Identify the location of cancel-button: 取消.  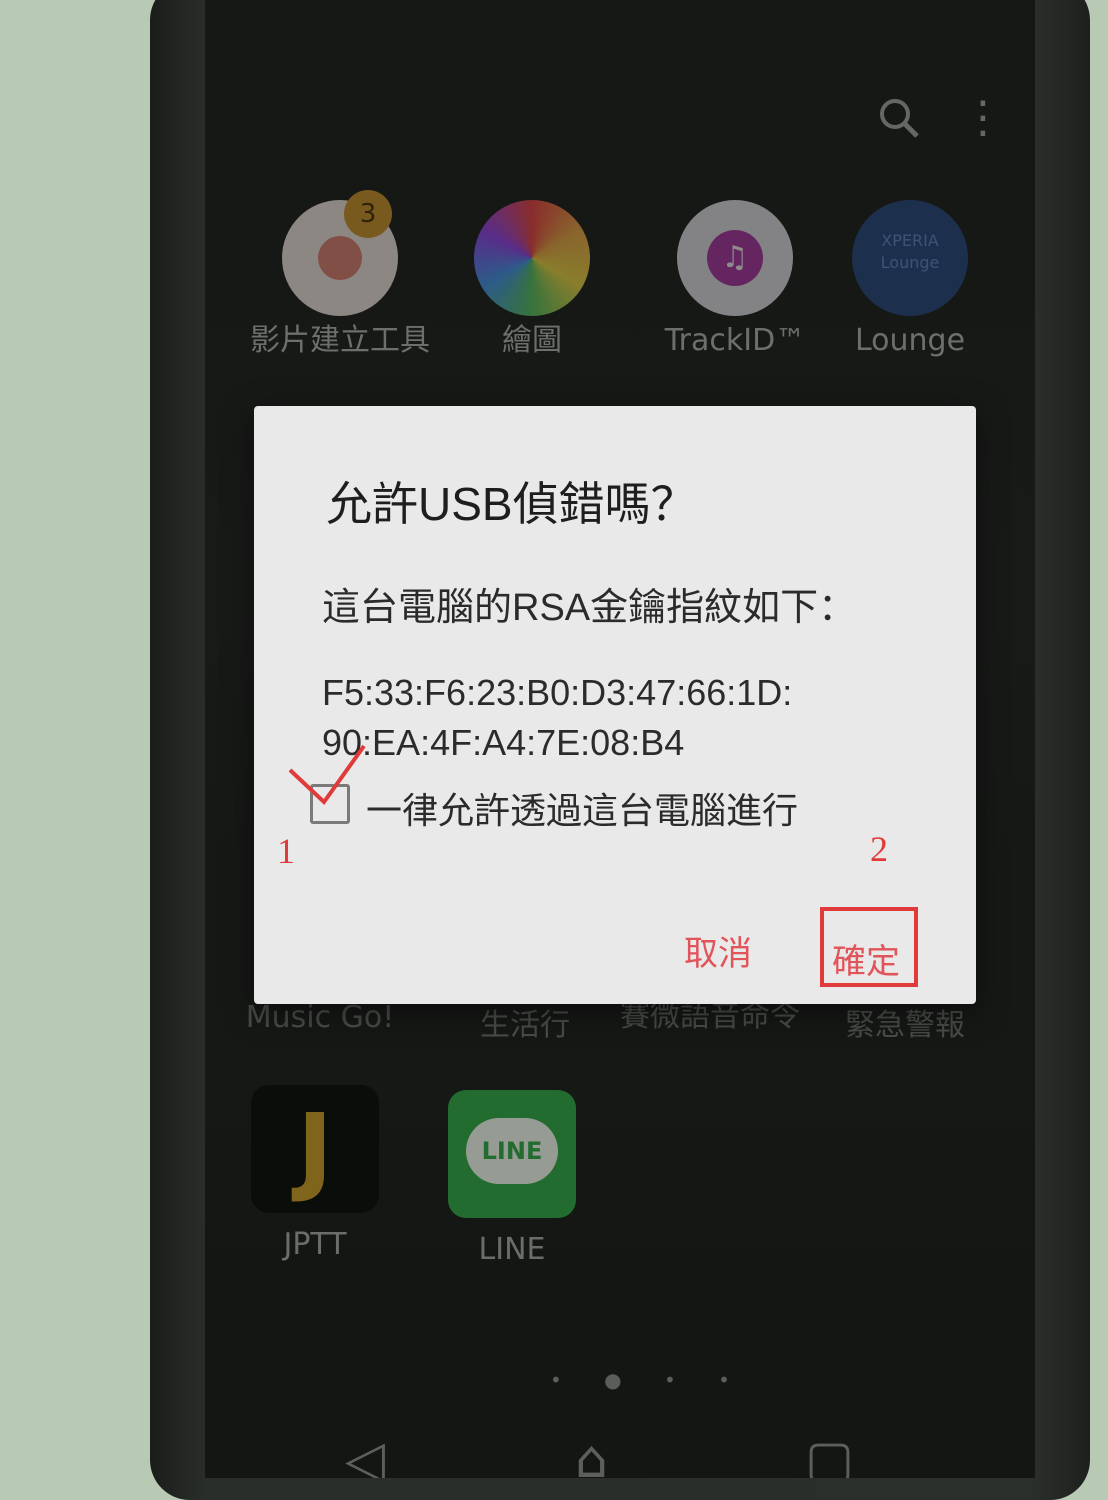
(718, 950).